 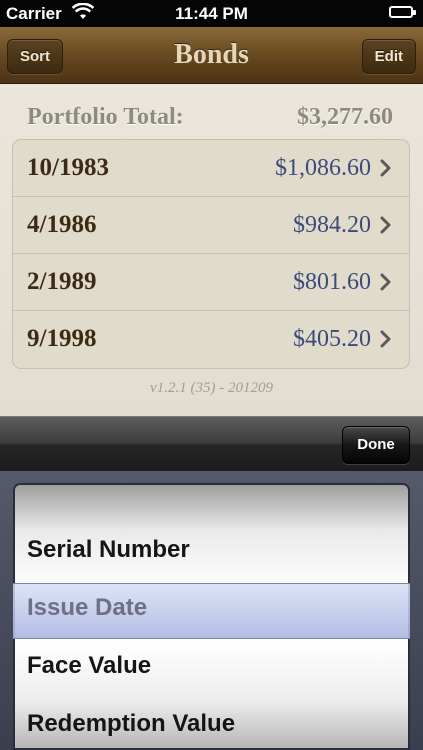 What do you see at coordinates (68, 167) in the screenshot?
I see `bond-issue-date: 10/1983` at bounding box center [68, 167].